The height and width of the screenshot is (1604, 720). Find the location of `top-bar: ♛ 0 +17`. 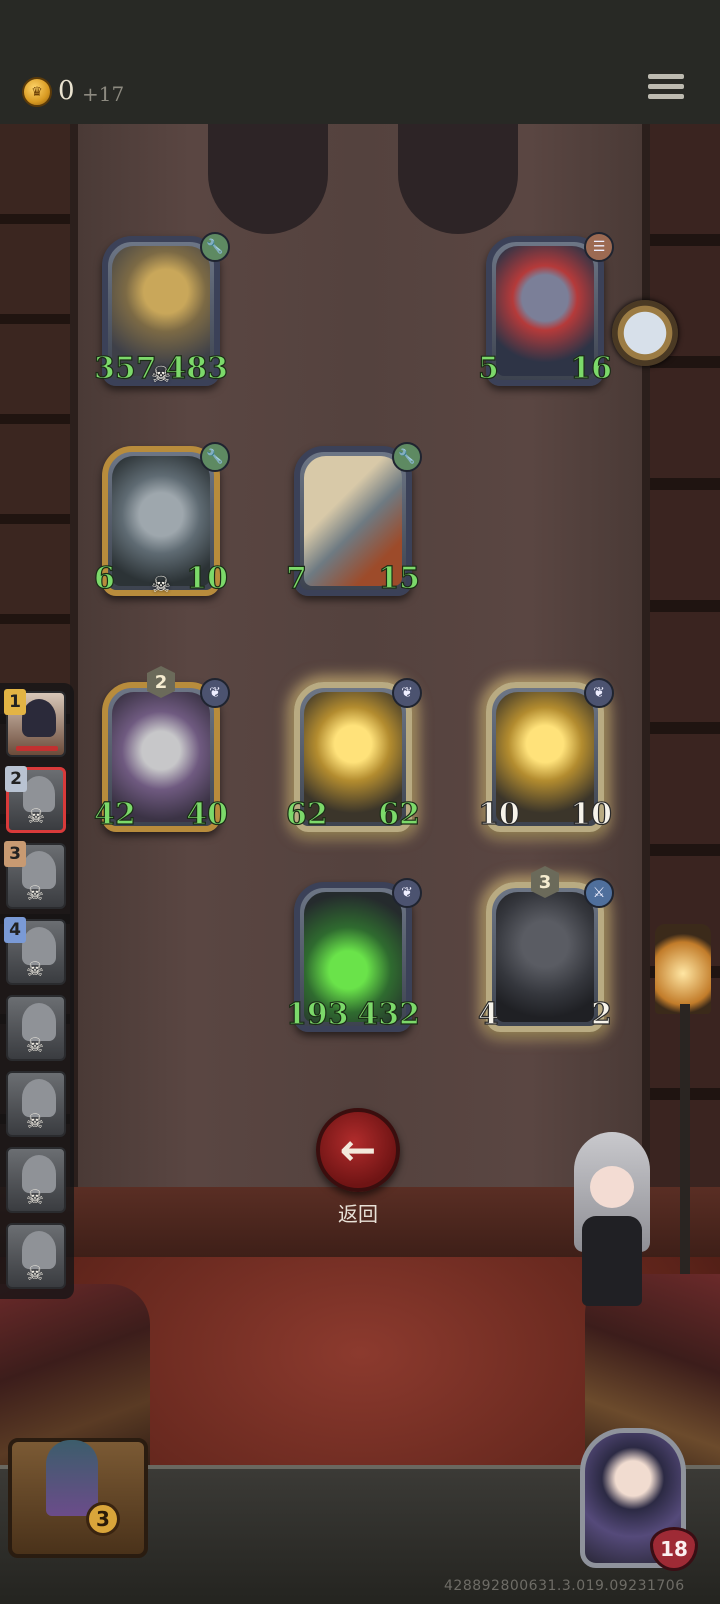

top-bar: ♛ 0 +17 is located at coordinates (360, 63).